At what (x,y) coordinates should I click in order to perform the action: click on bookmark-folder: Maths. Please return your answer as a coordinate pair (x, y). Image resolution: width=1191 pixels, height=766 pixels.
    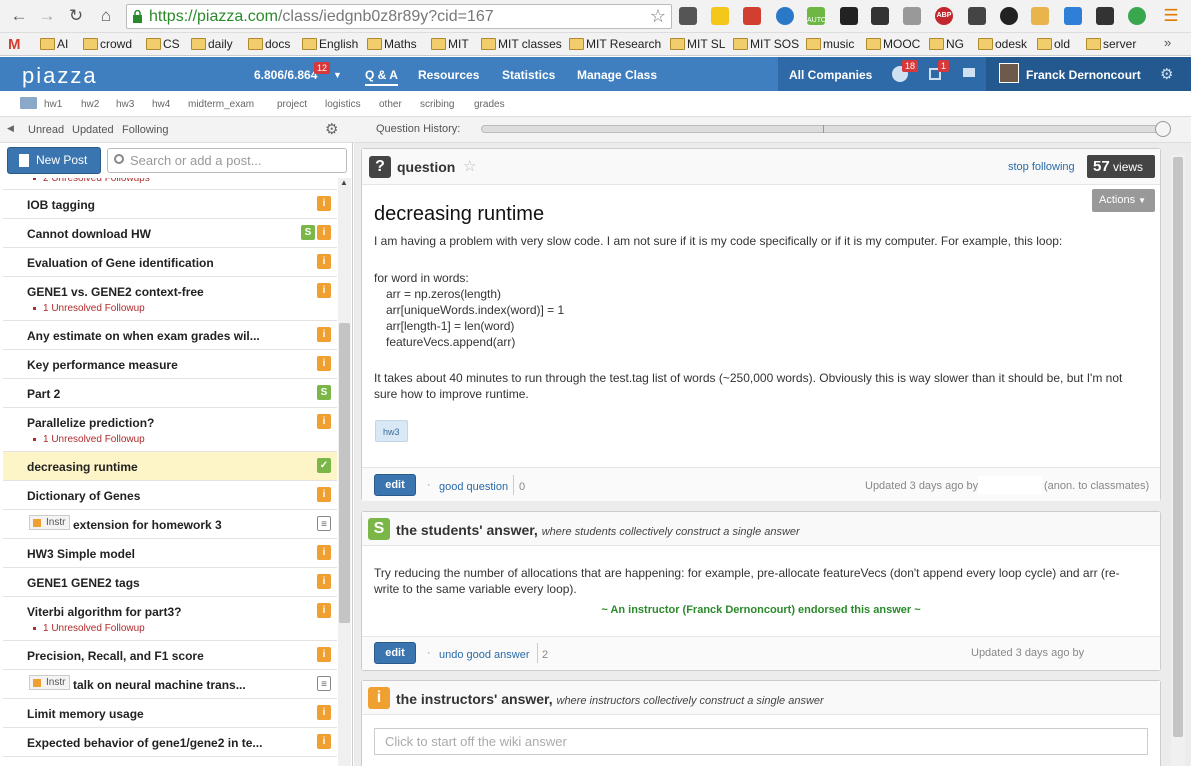
    Looking at the image, I should click on (392, 44).